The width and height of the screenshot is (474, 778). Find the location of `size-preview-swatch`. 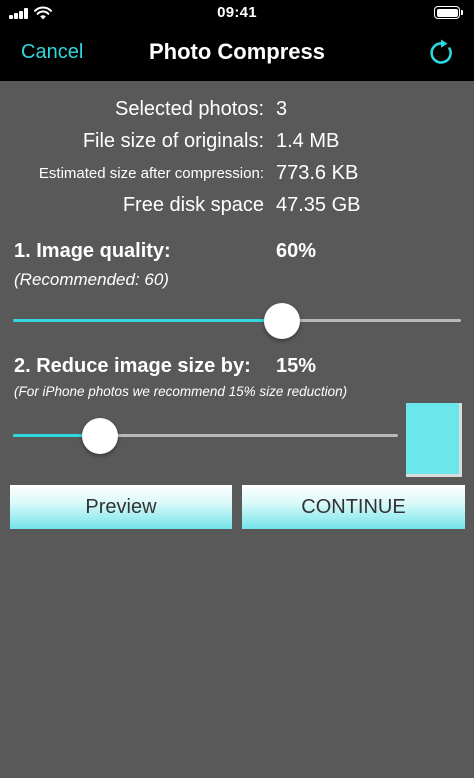

size-preview-swatch is located at coordinates (434, 440).